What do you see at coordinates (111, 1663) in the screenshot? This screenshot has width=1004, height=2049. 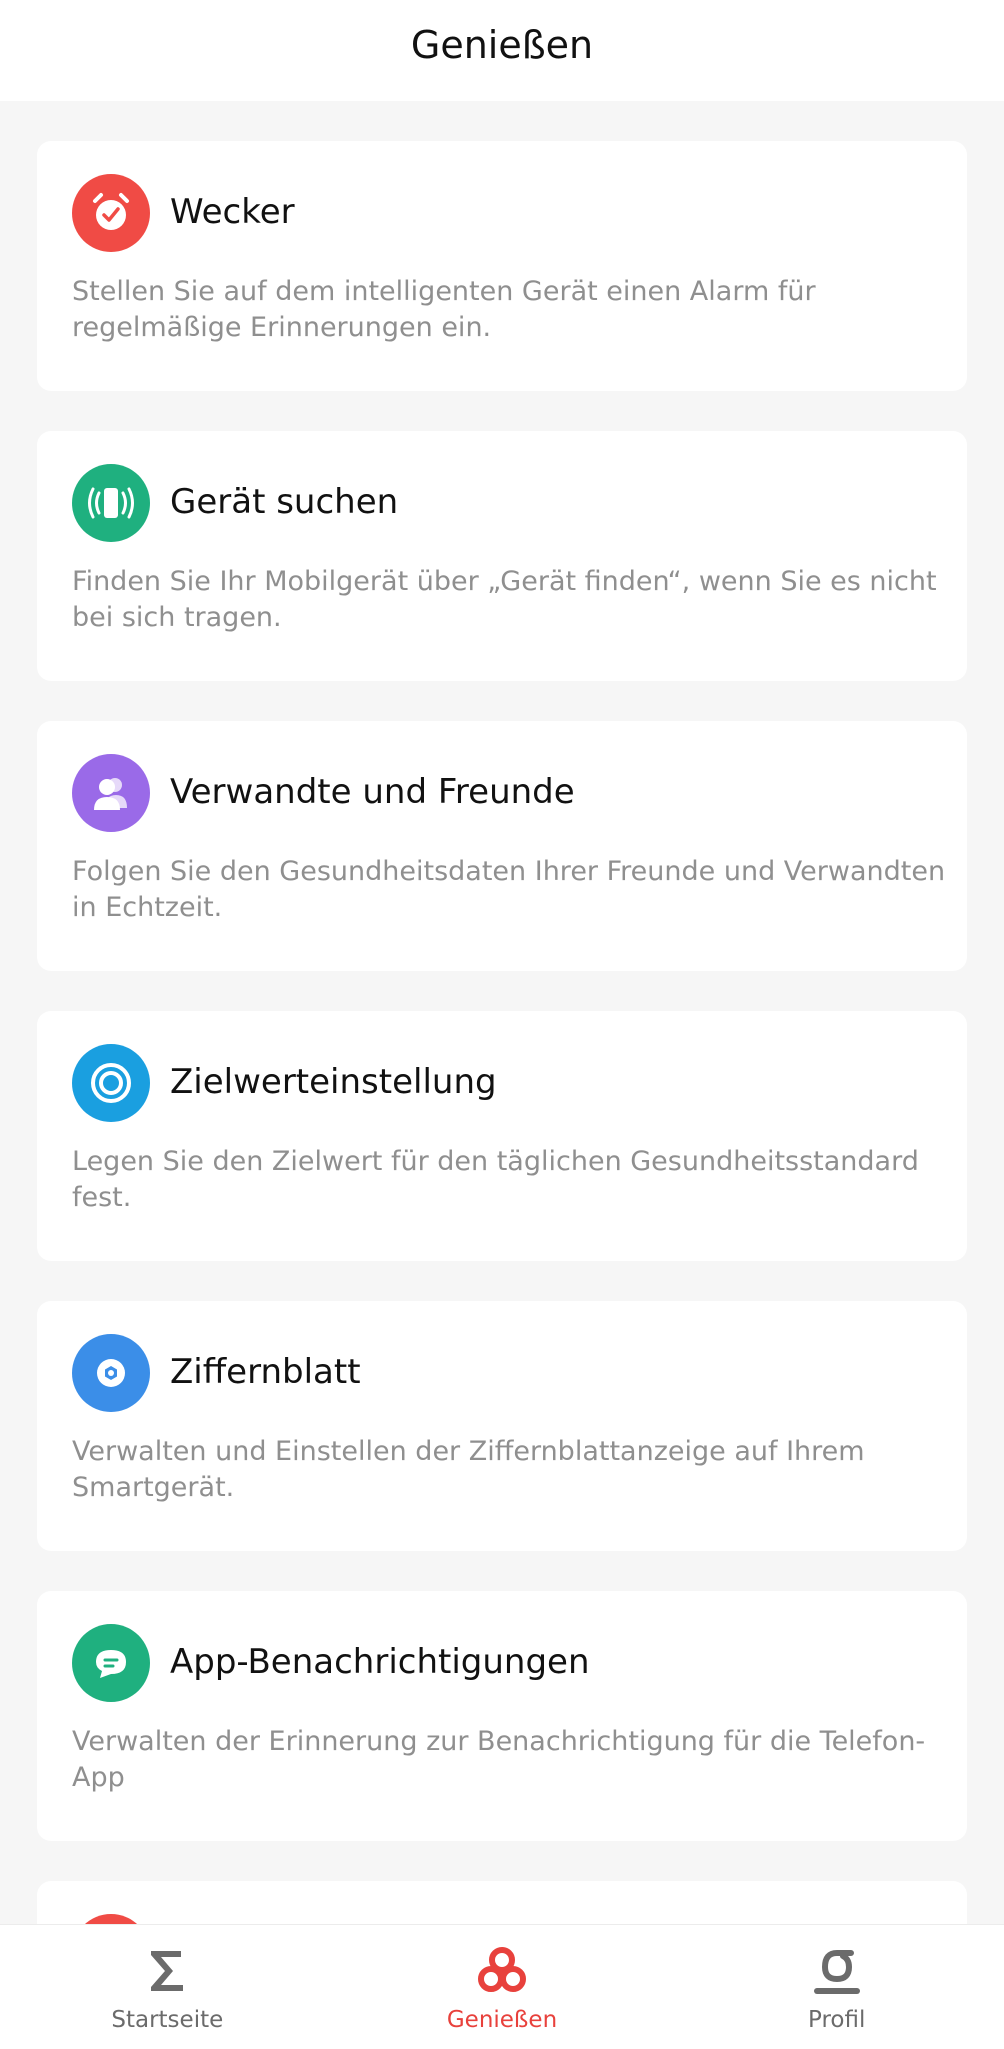 I see `chat-bubble-icon` at bounding box center [111, 1663].